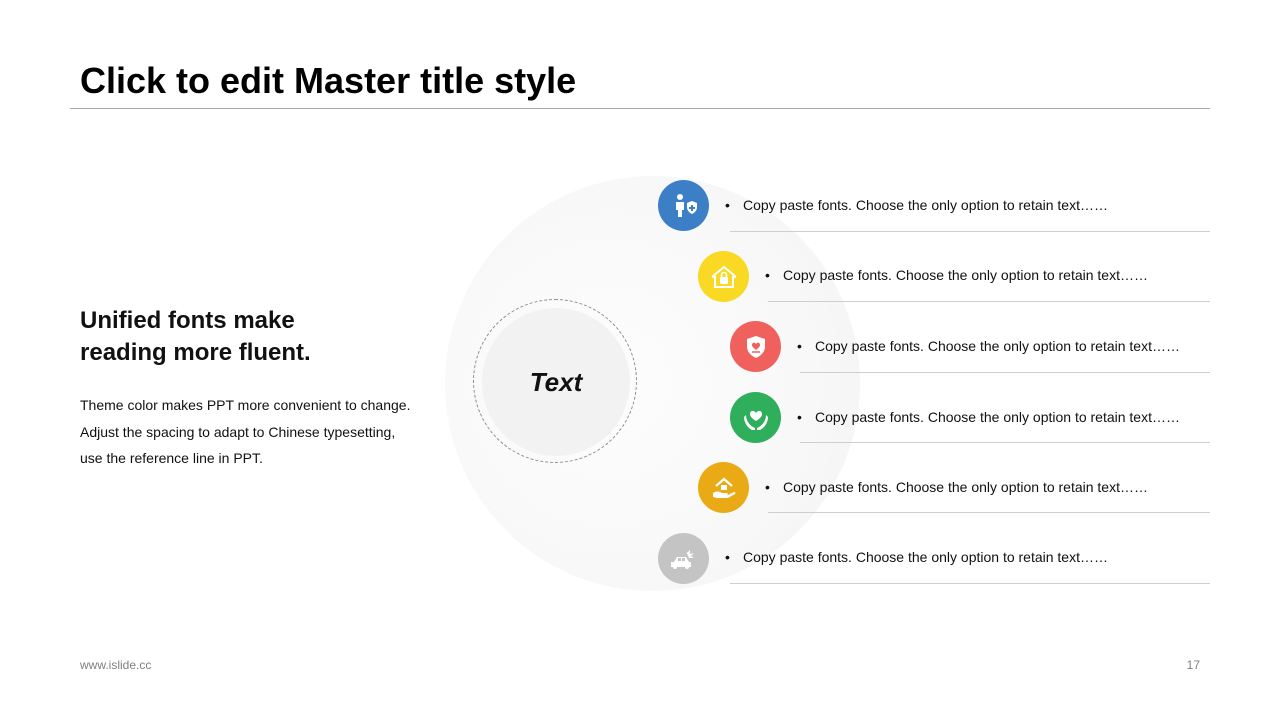 The height and width of the screenshot is (720, 1280). I want to click on hub-label: Text, so click(556, 381).